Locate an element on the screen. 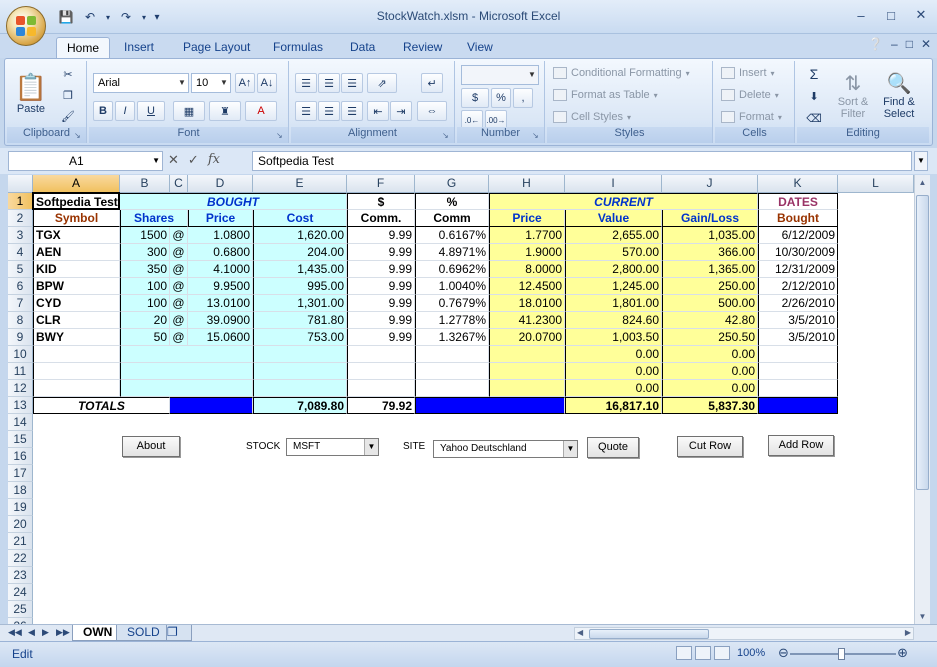 The width and height of the screenshot is (937, 667). select-all-corner is located at coordinates (20, 184).